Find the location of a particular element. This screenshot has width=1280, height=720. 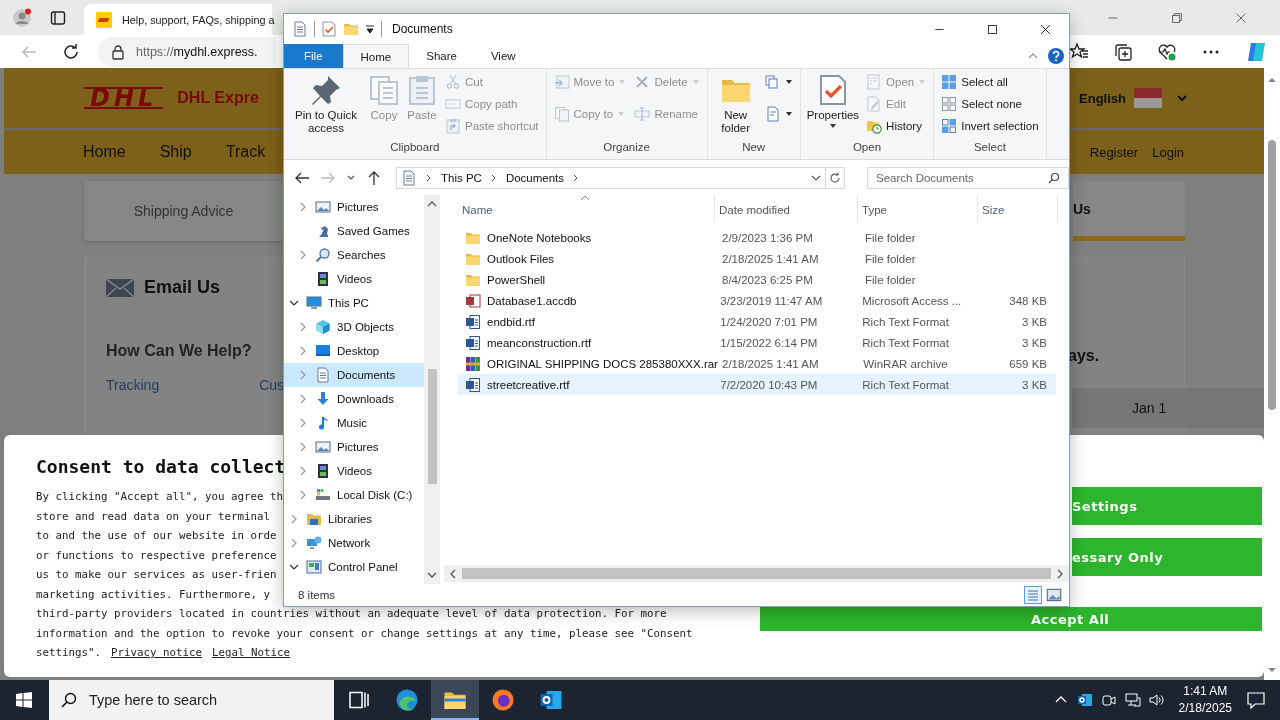

ribbon-tab: Share is located at coordinates (441, 56).